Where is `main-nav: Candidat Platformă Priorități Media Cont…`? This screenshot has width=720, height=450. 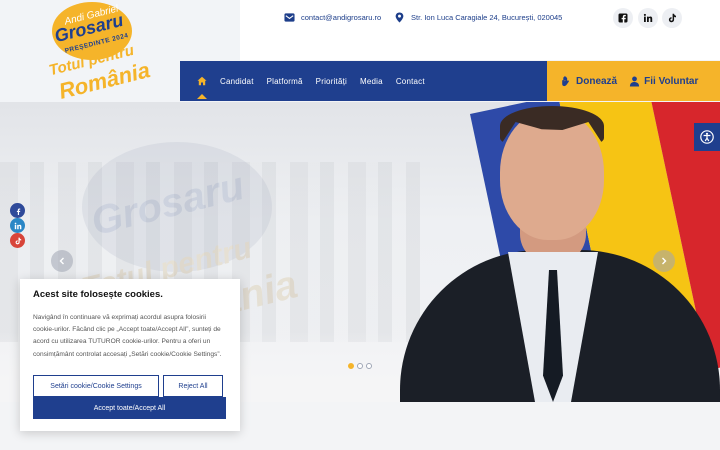
main-nav: Candidat Platformă Priorități Media Cont… is located at coordinates (363, 81).